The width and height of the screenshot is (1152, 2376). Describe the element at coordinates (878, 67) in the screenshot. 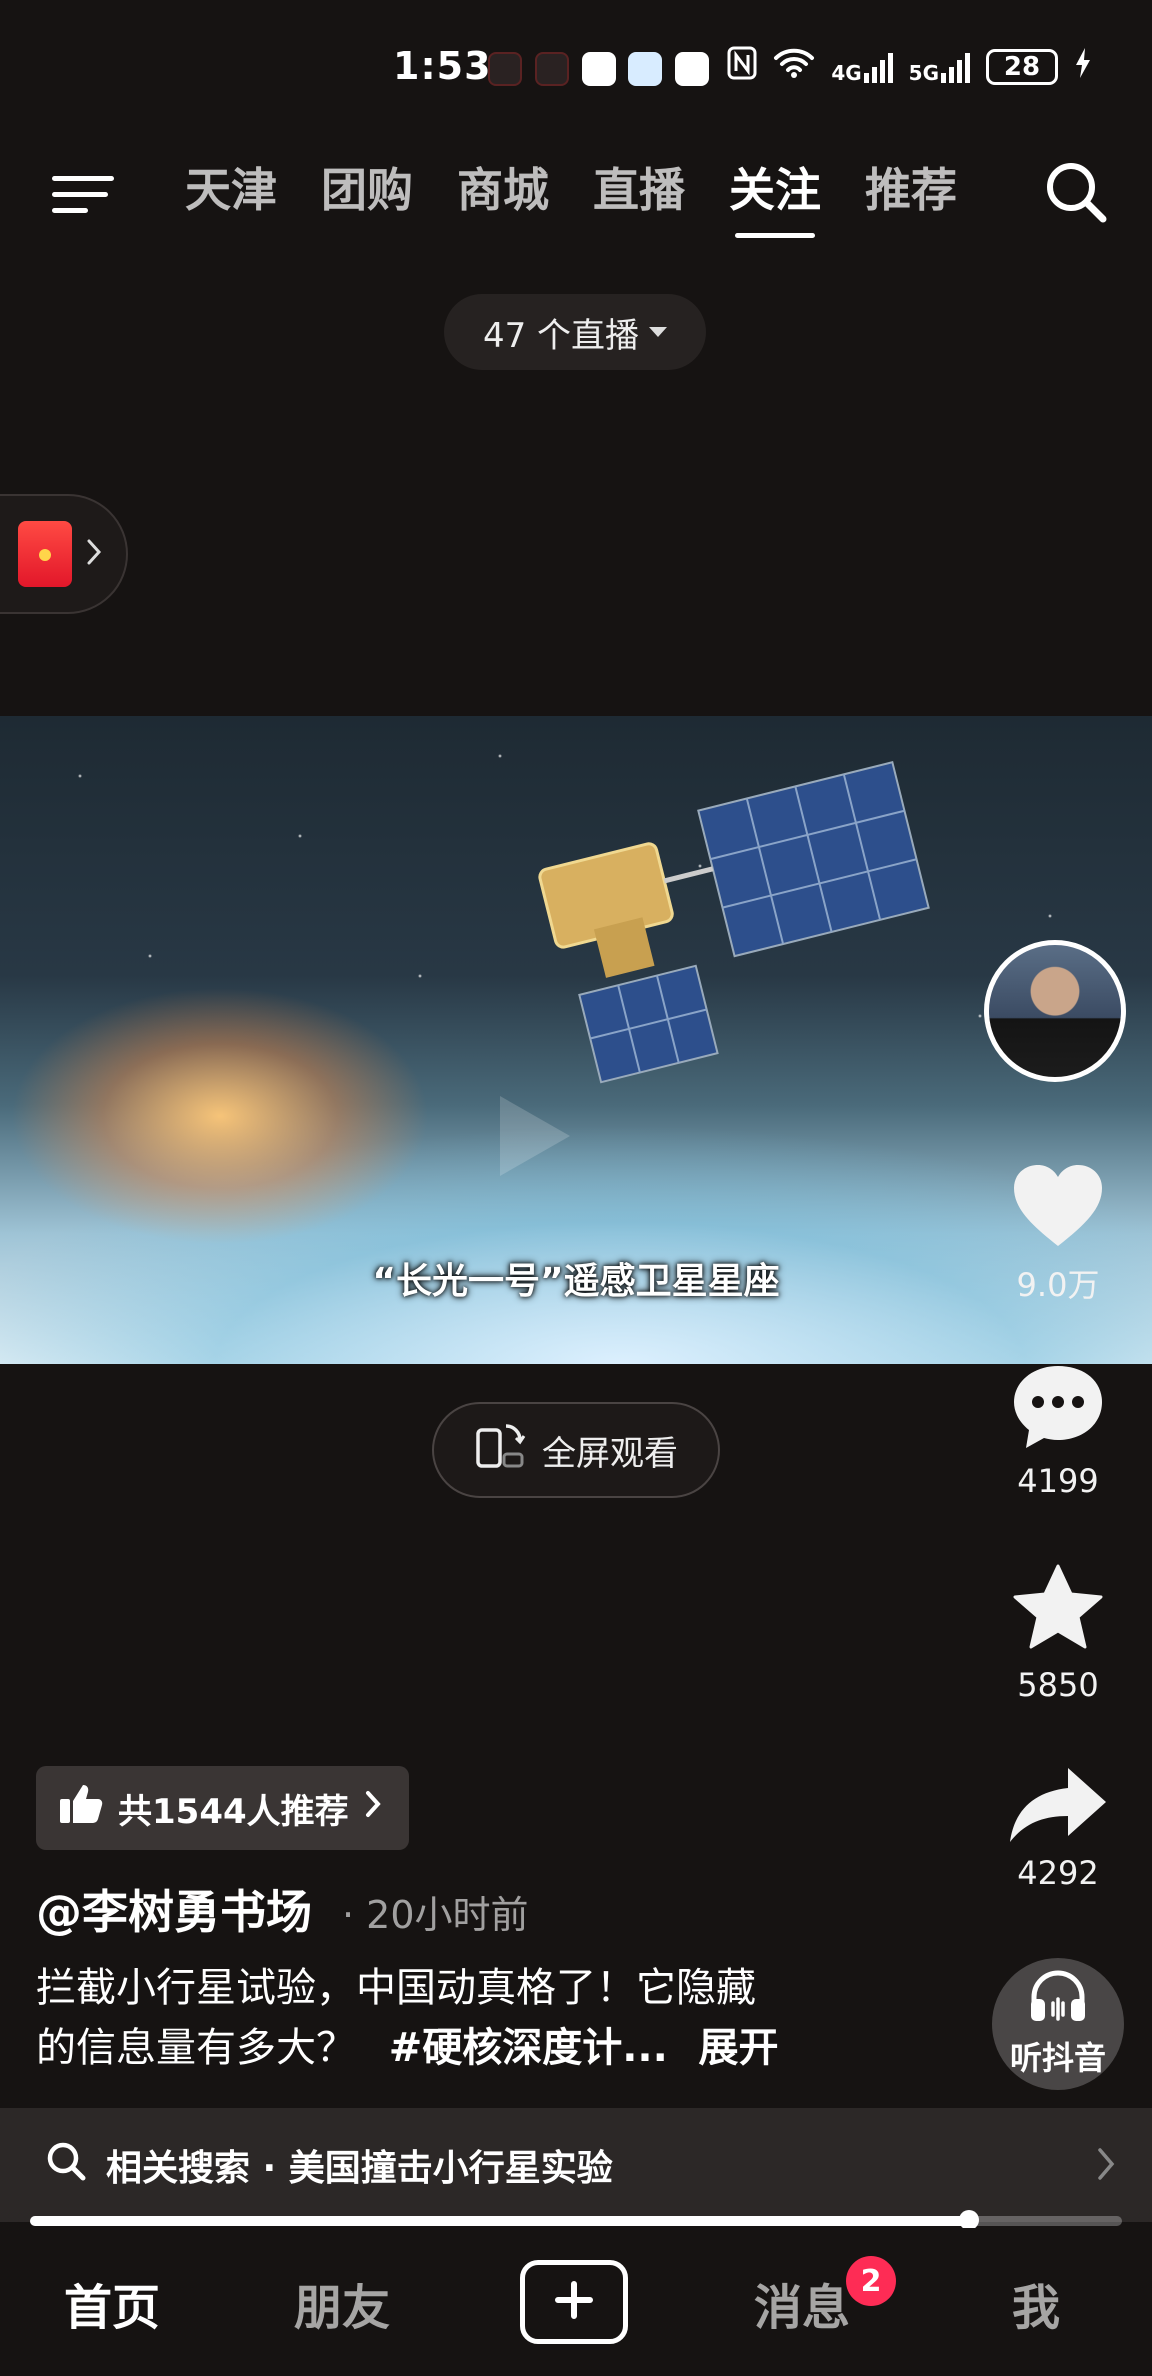

I see `signal-4g-icon` at that location.